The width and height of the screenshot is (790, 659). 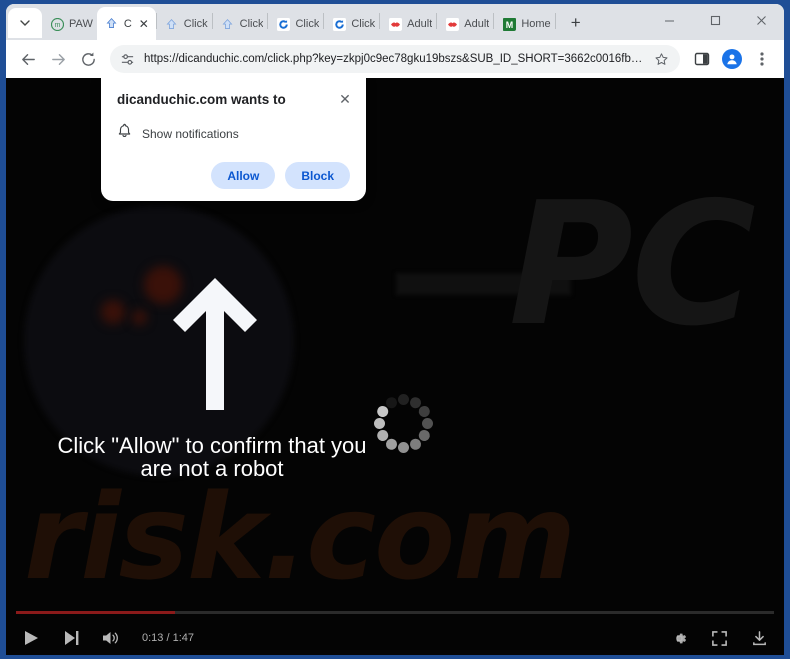 What do you see at coordinates (759, 638) in the screenshot?
I see `download-icon` at bounding box center [759, 638].